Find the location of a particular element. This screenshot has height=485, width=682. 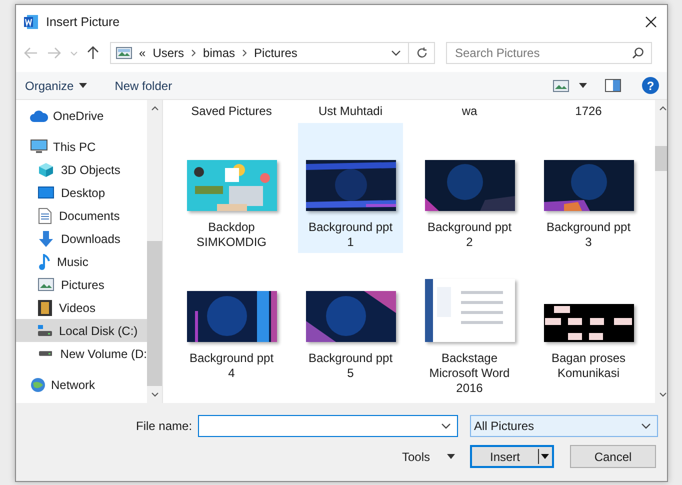

sidebar-item: New Volume (D: is located at coordinates (81, 353).